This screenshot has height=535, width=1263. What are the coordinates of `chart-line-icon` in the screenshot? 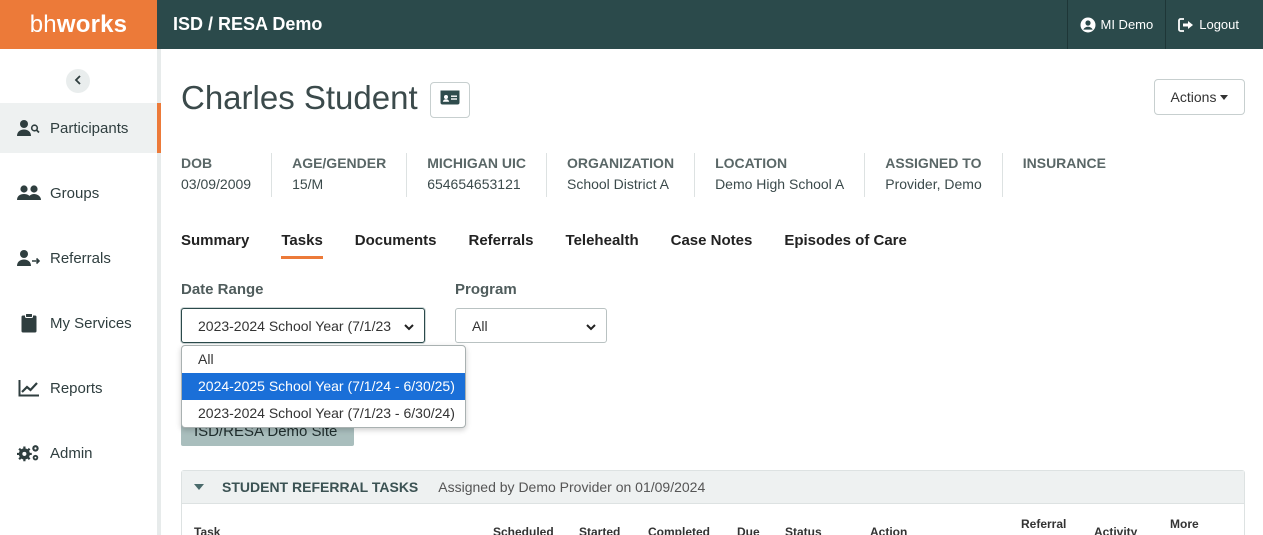 It's located at (29, 388).